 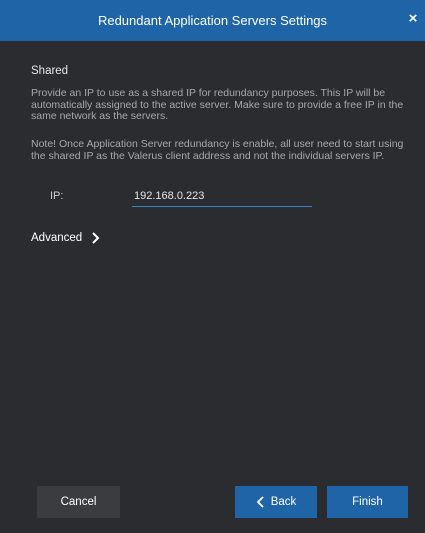 I want to click on dialog-title: Redundant Application Servers Settings, so click(x=212, y=20).